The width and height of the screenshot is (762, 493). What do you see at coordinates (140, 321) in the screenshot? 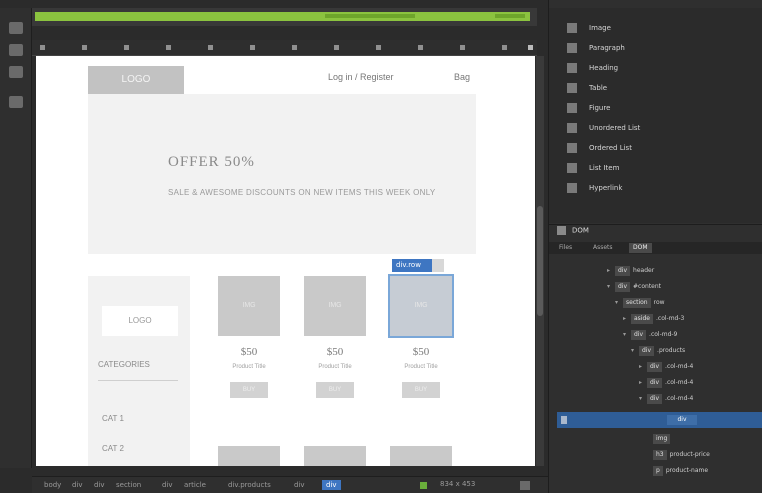
I see `sidebar-logo: LOGO` at bounding box center [140, 321].